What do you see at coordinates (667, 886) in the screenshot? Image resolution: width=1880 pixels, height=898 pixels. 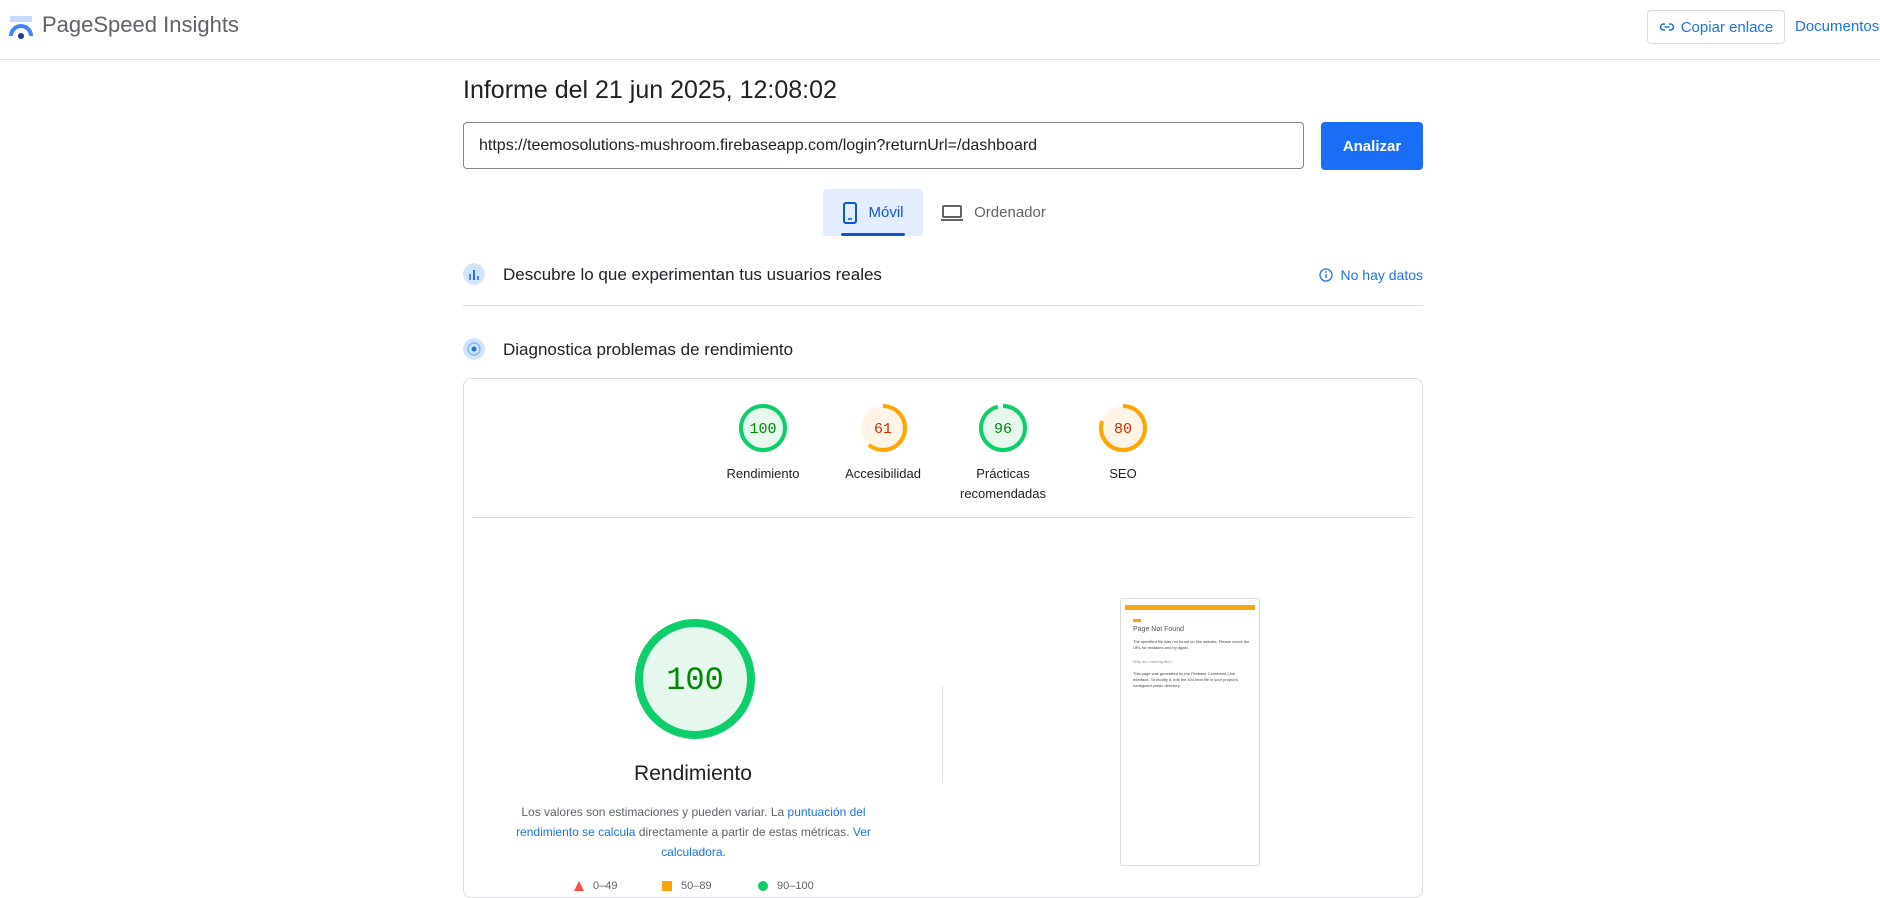 I see `square-icon` at bounding box center [667, 886].